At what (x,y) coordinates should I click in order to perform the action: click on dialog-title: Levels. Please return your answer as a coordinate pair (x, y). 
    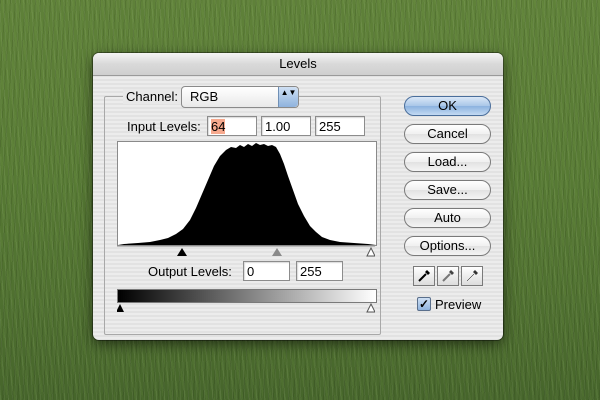
    Looking at the image, I should click on (298, 64).